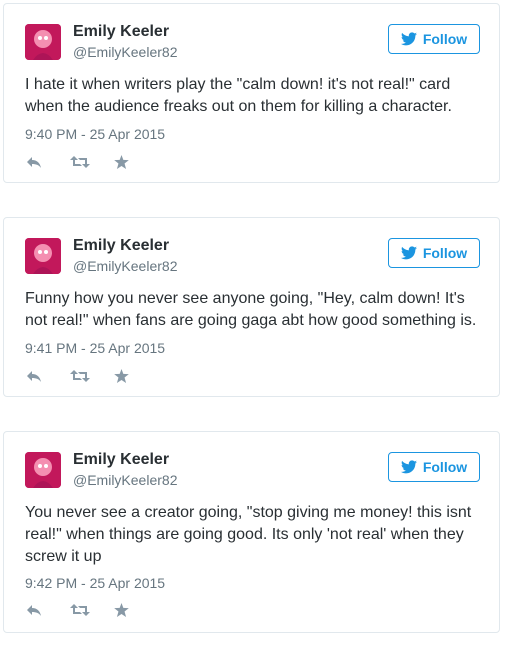  What do you see at coordinates (95, 583) in the screenshot?
I see `tweet-timestamp: 9:42 PM - 25 Apr 2015` at bounding box center [95, 583].